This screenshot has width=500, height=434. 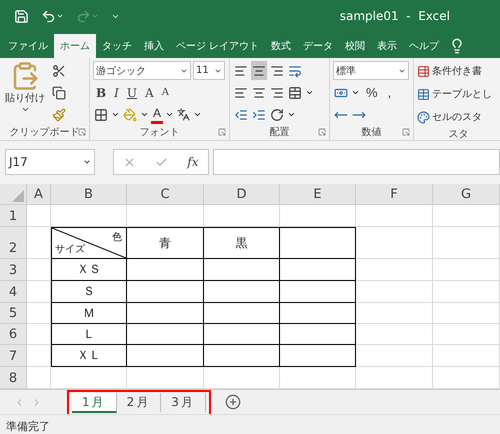 What do you see at coordinates (13, 313) in the screenshot?
I see `row-header: 5` at bounding box center [13, 313].